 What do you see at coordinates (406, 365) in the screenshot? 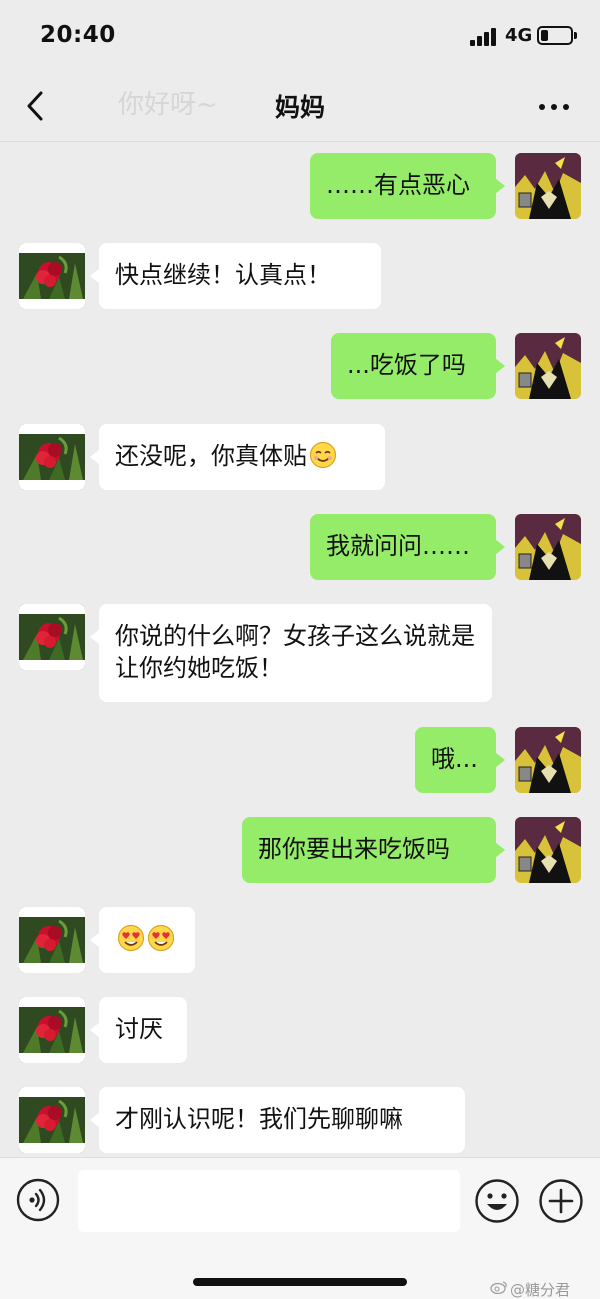
I see `message-text: ...吃饭了吗` at bounding box center [406, 365].